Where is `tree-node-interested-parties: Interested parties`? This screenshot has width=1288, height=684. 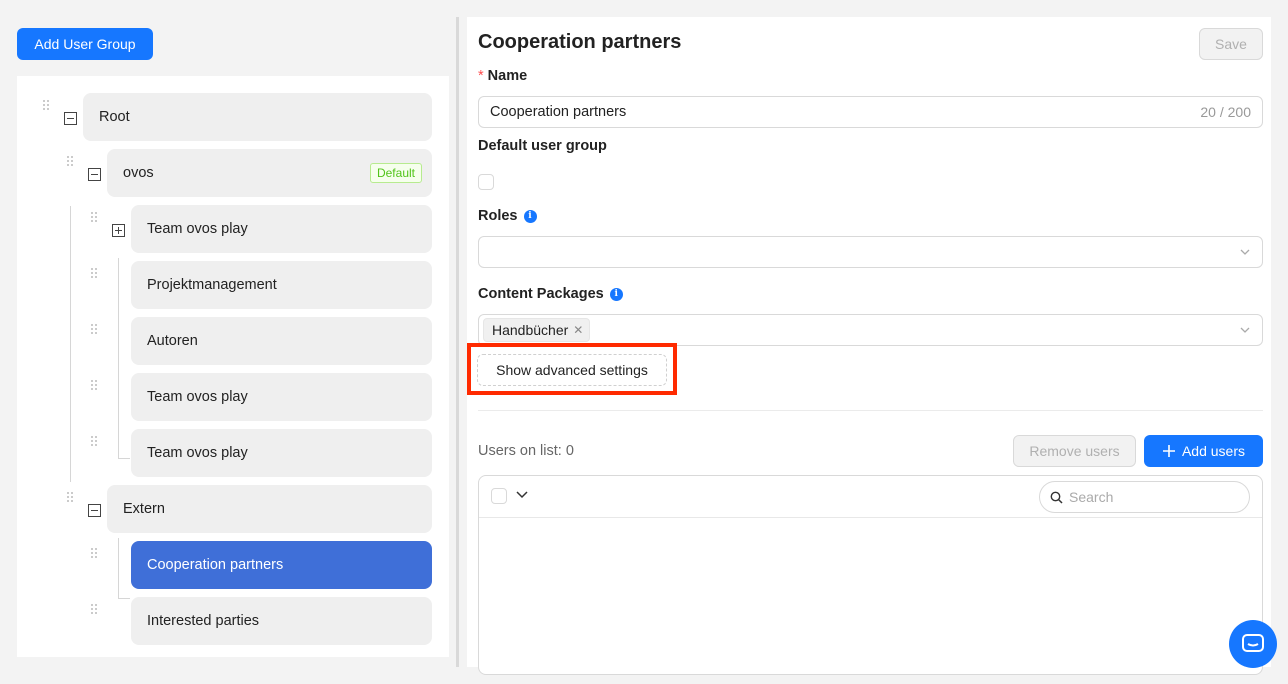 tree-node-interested-parties: Interested parties is located at coordinates (281, 621).